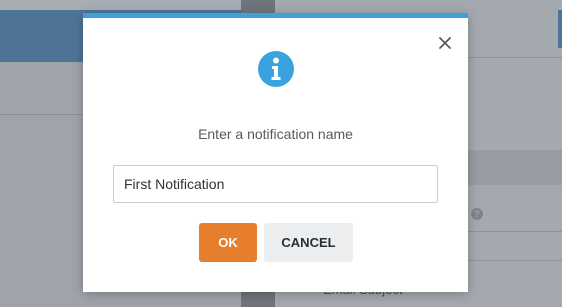 The height and width of the screenshot is (307, 562). What do you see at coordinates (477, 214) in the screenshot?
I see `help-circle-icon: ?` at bounding box center [477, 214].